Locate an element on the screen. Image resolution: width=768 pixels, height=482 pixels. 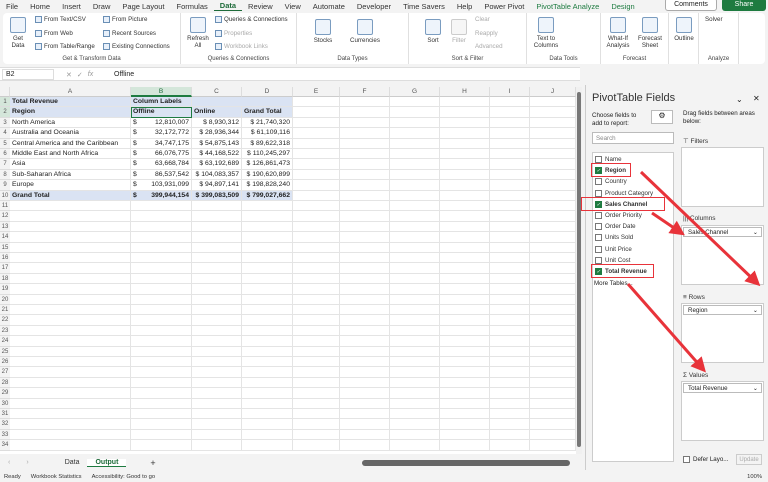
arrow-total-revenue-to-values is located at coordinates (666, 328).